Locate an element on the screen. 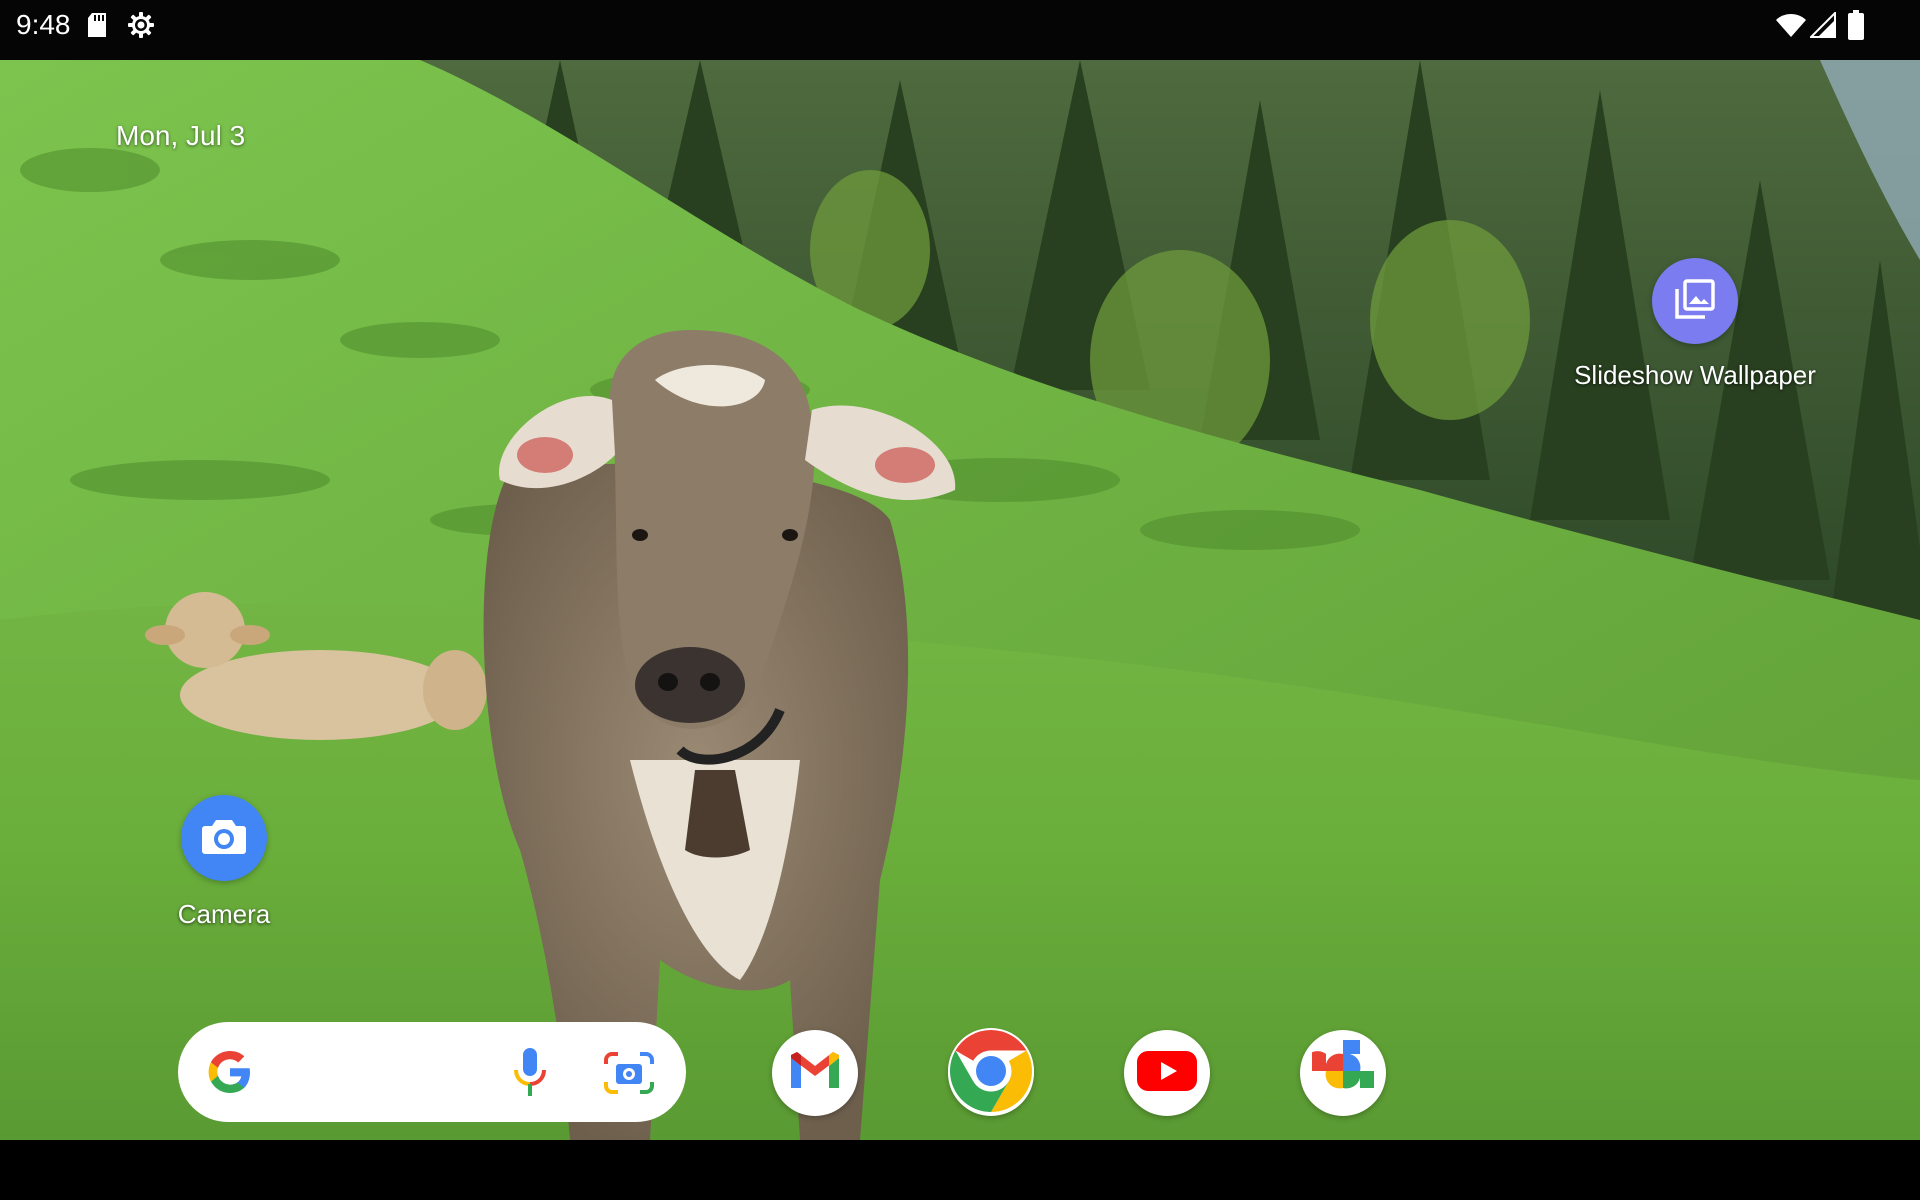 The height and width of the screenshot is (1200, 1920). camera-app-label: Camera is located at coordinates (224, 914).